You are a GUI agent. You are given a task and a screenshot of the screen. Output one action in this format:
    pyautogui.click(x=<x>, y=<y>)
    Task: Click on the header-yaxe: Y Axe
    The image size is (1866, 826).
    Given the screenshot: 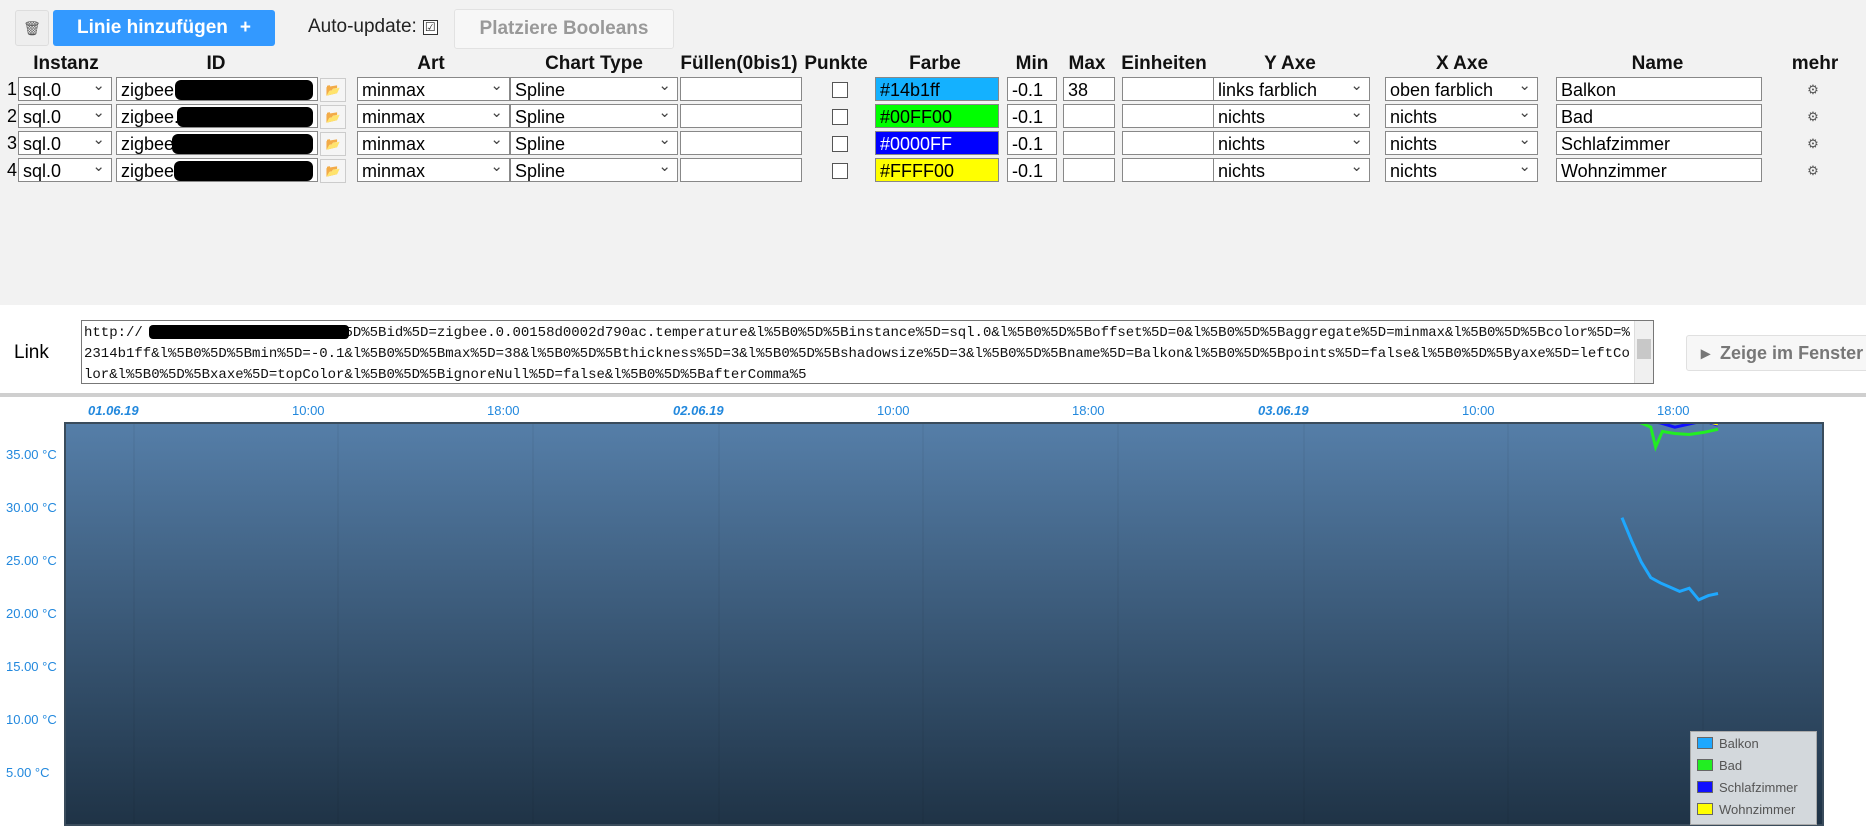 What is the action you would take?
    pyautogui.click(x=1290, y=63)
    